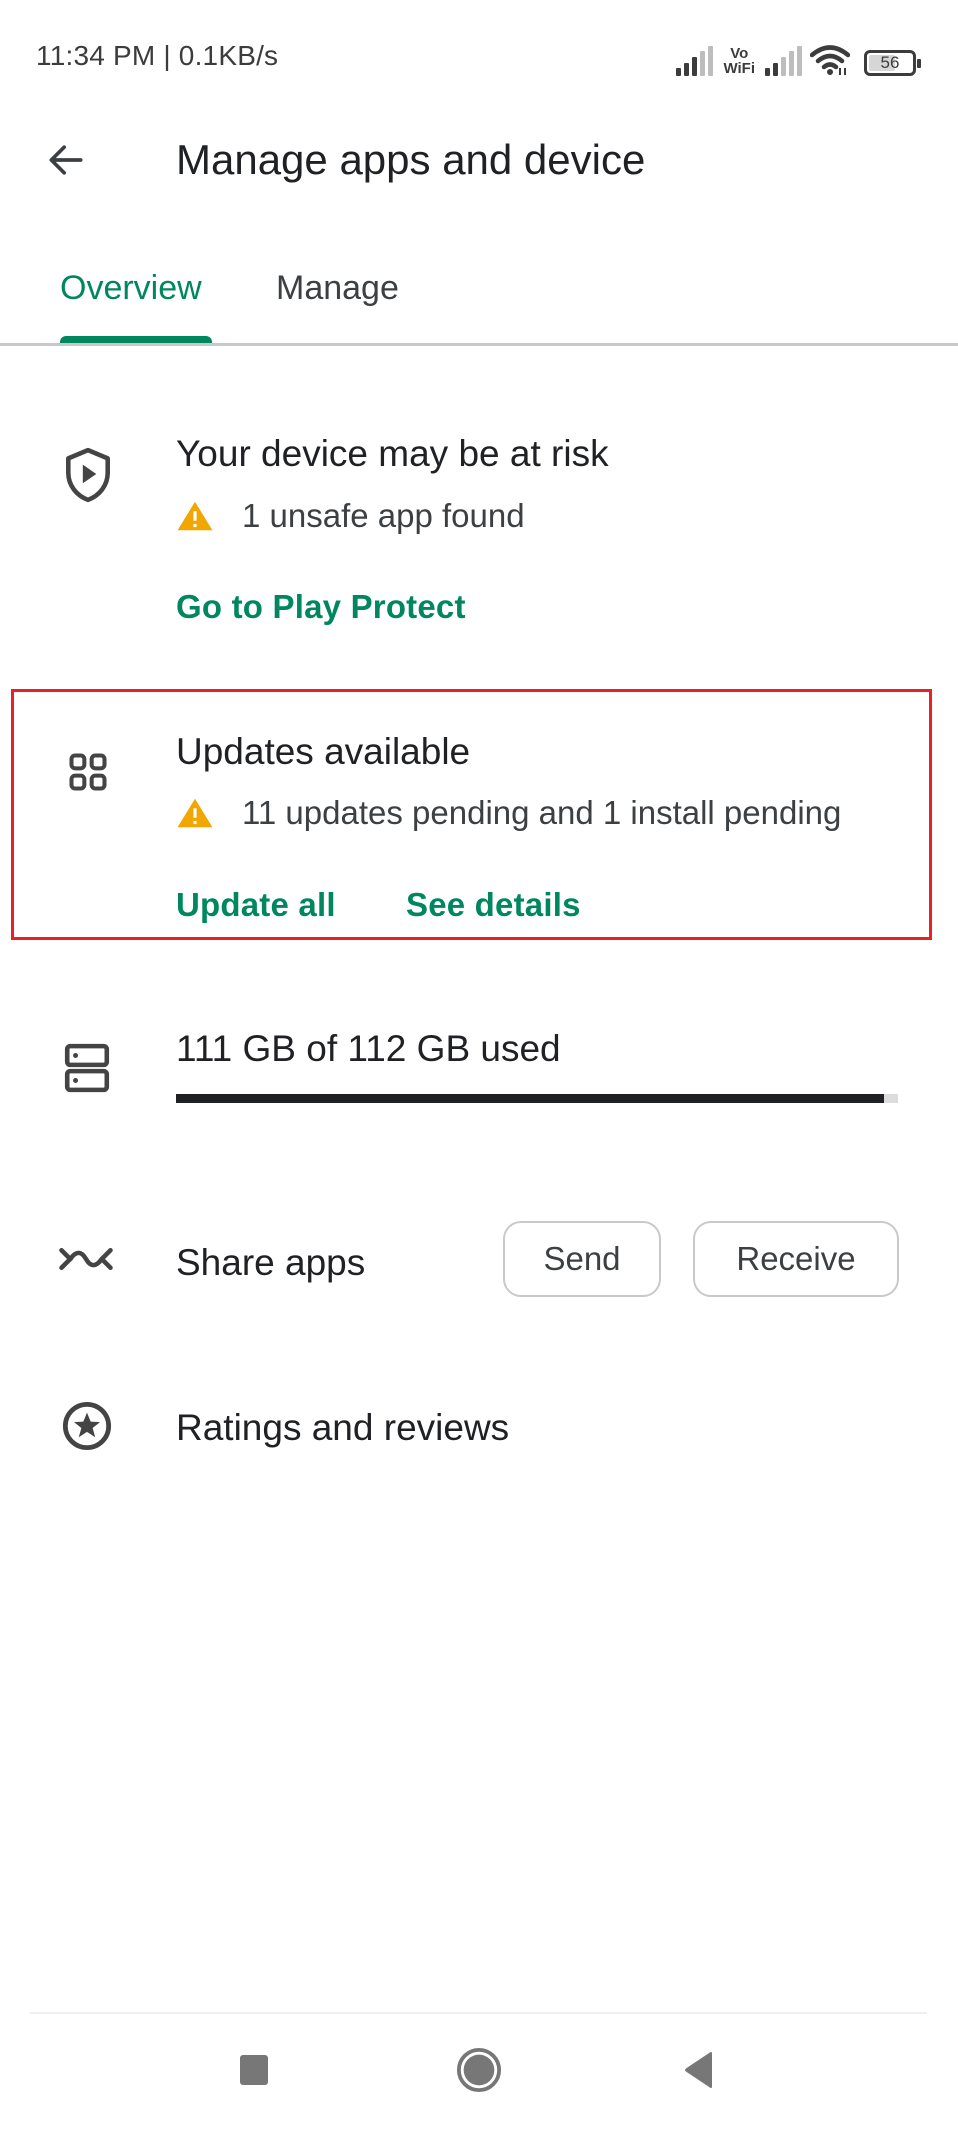 The image size is (958, 2129). Describe the element at coordinates (88, 475) in the screenshot. I see `shield-play-icon` at that location.